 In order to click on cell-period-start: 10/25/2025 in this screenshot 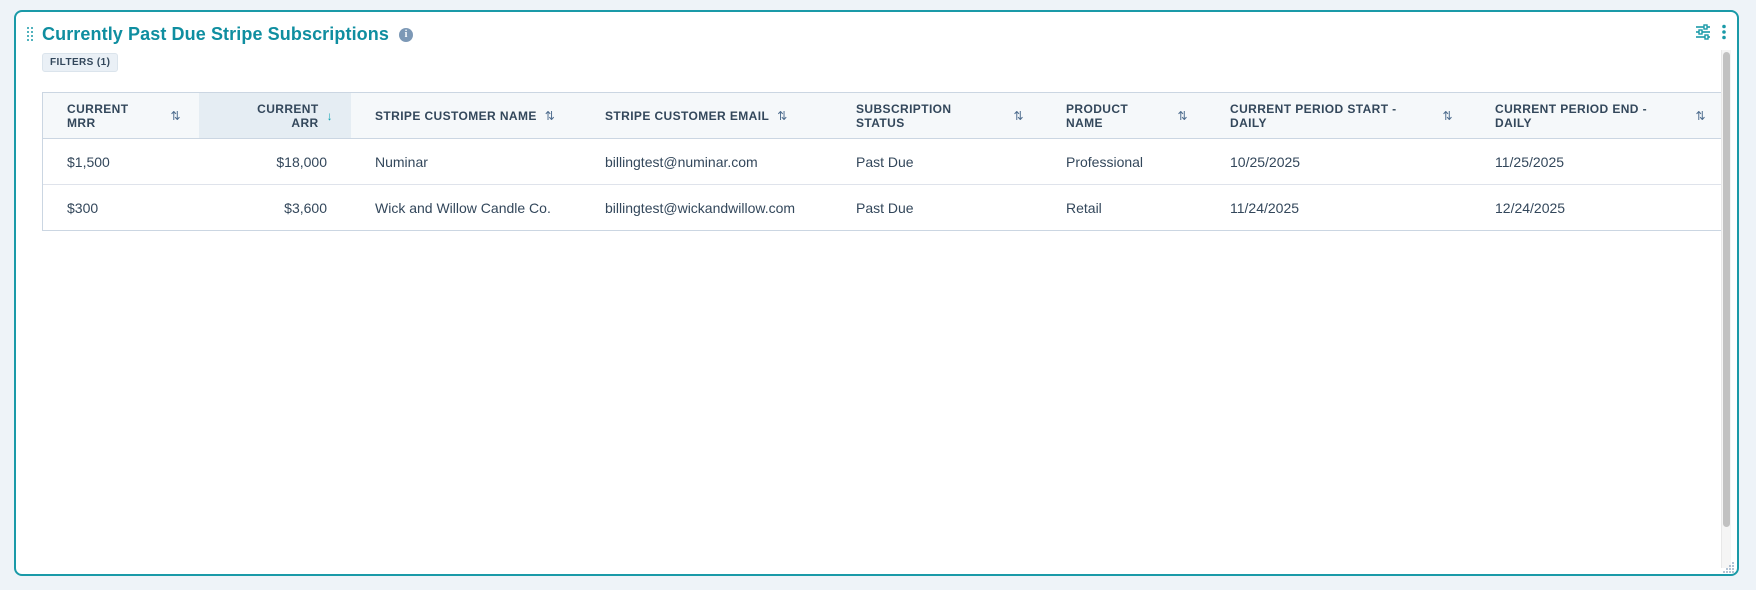, I will do `click(1338, 161)`.